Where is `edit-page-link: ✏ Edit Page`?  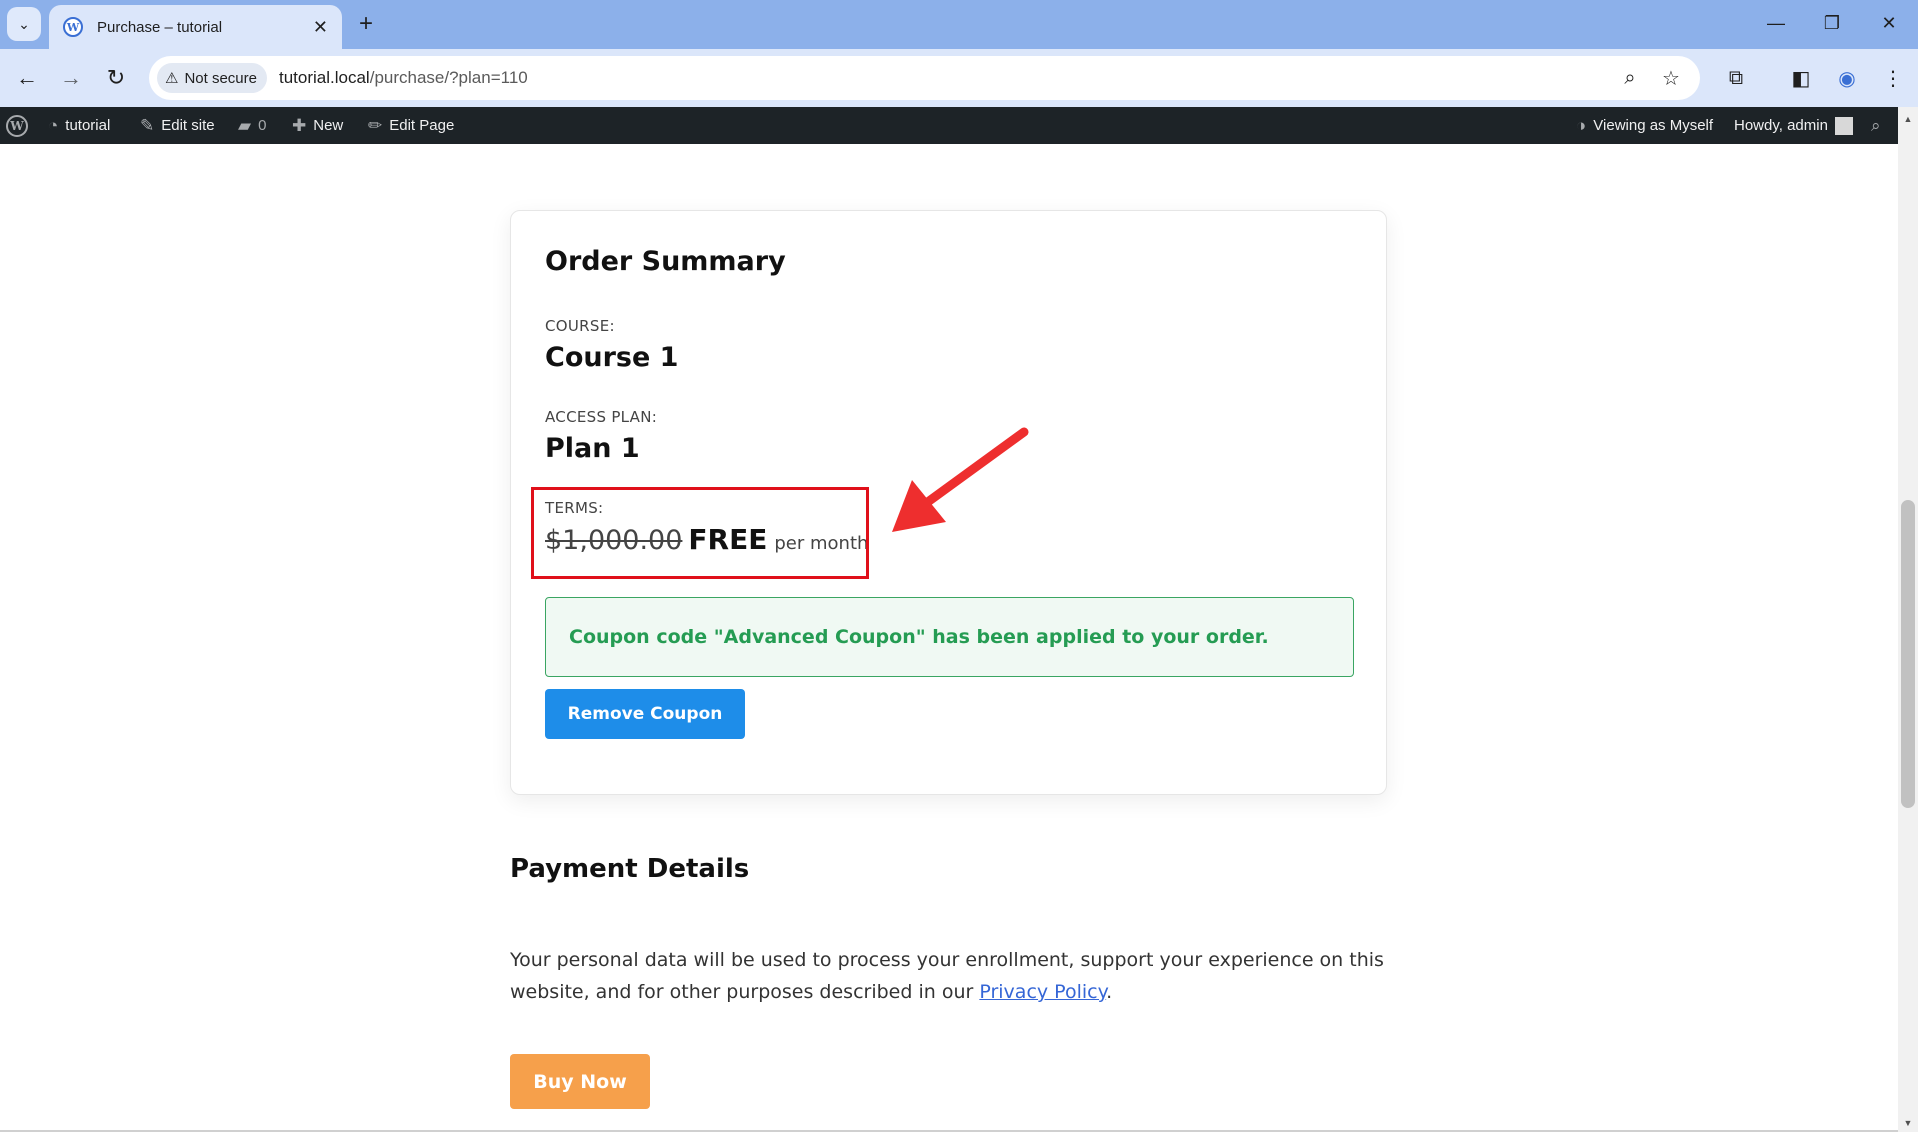
edit-page-link: ✏ Edit Page is located at coordinates (411, 125).